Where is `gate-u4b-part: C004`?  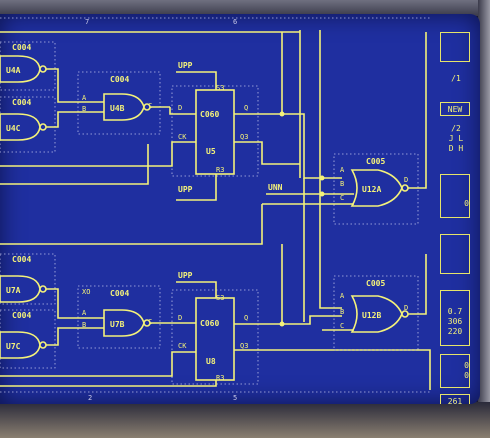 gate-u4b-part: C004 is located at coordinates (119, 79).